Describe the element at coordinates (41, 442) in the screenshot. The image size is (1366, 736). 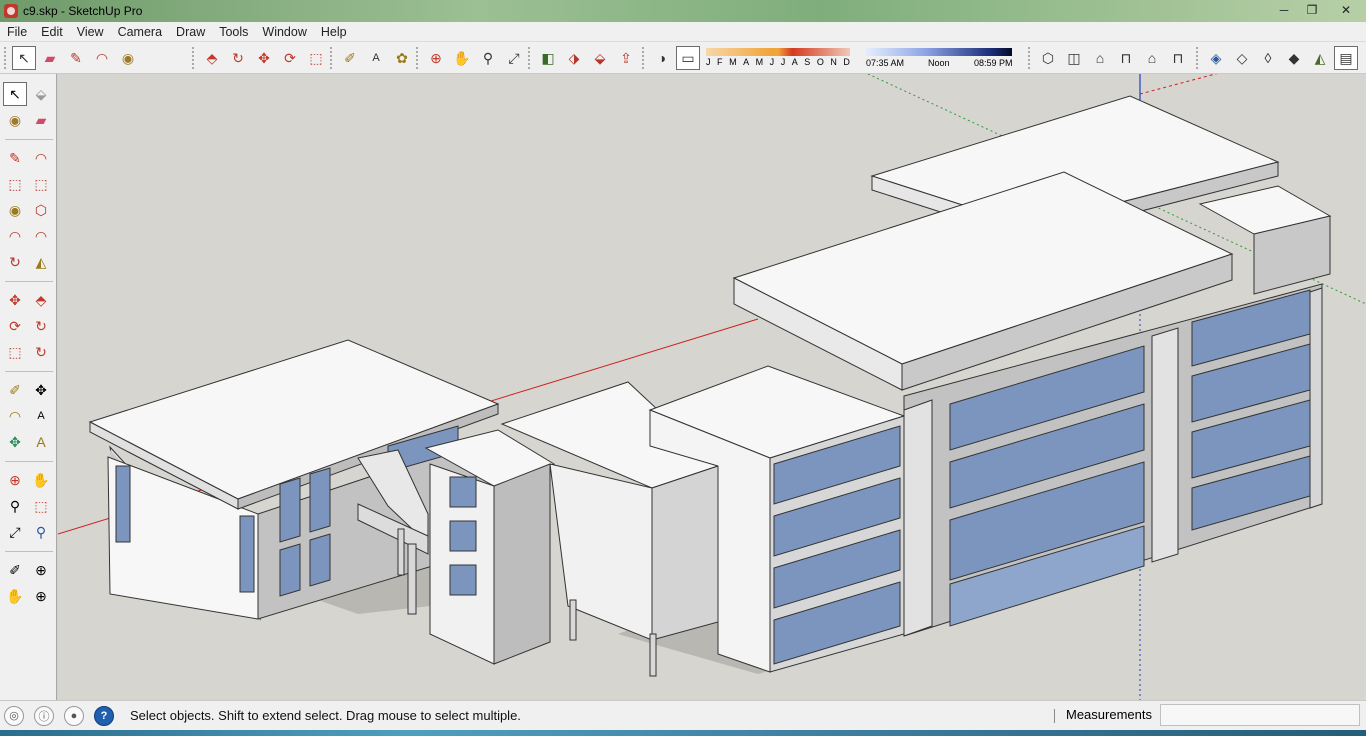
I see `3d-text-icon: A` at that location.